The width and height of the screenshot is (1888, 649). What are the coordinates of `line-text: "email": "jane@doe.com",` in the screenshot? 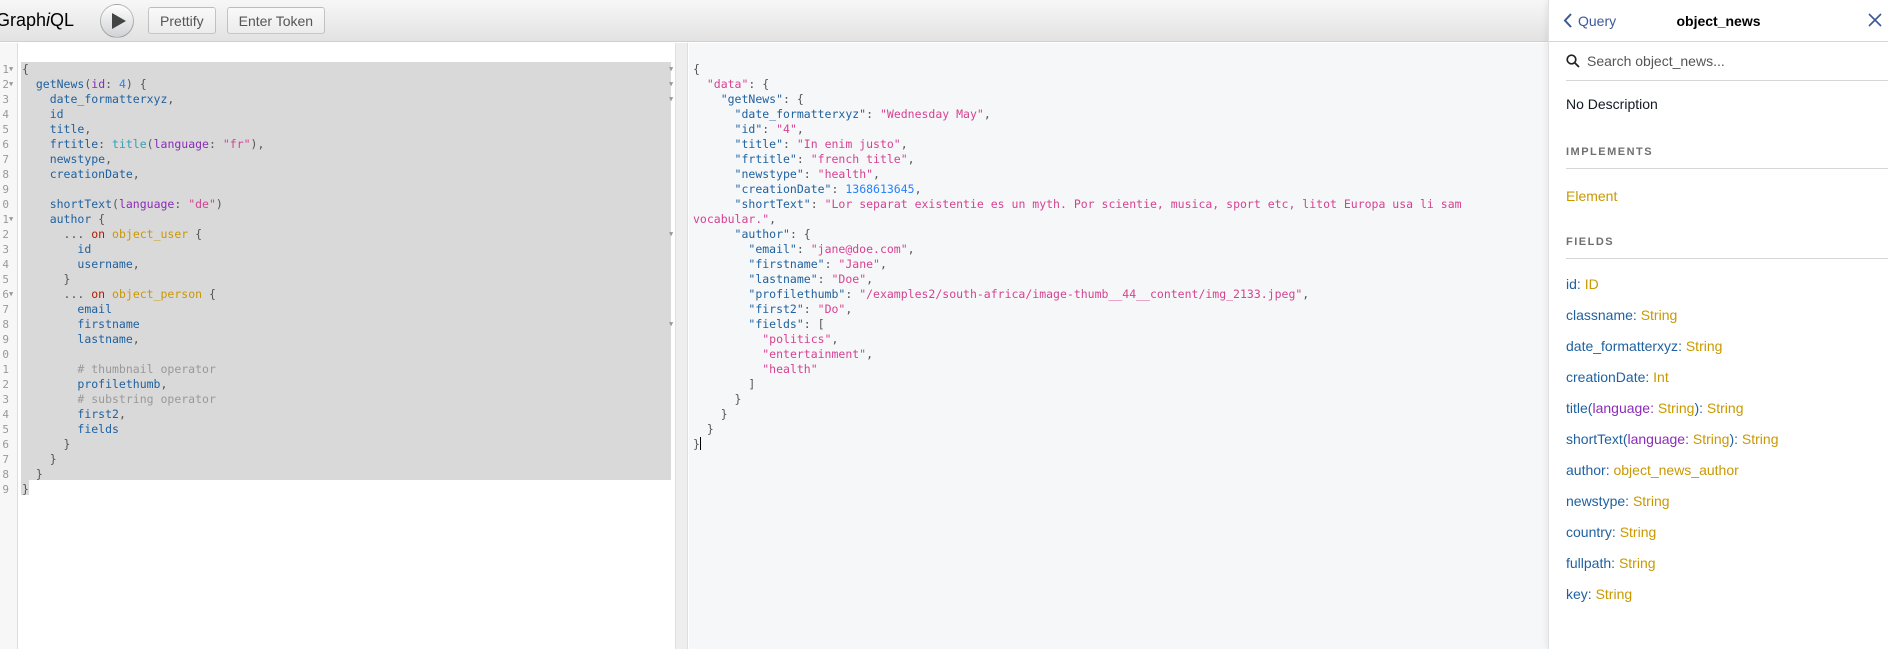 It's located at (803, 249).